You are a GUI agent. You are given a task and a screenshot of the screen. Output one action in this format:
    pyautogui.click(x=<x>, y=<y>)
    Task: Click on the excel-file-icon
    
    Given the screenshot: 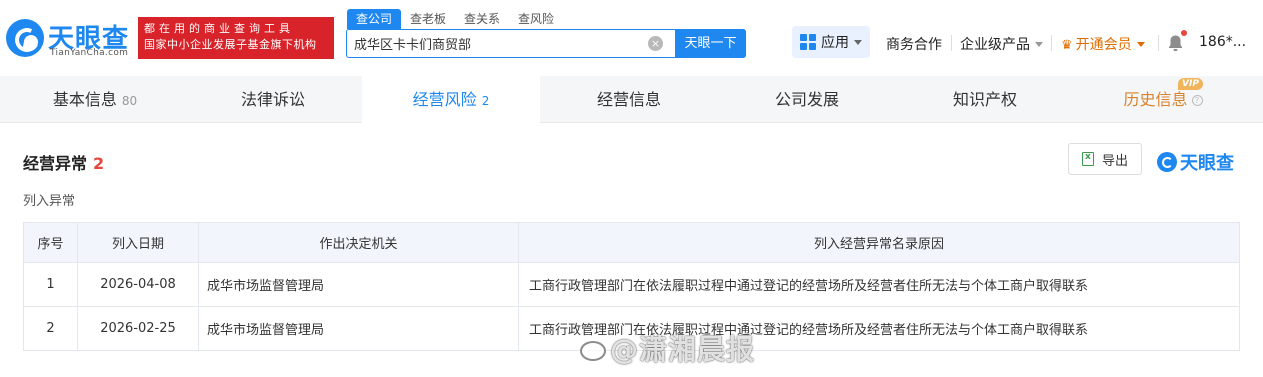 What is the action you would take?
    pyautogui.click(x=1087, y=159)
    